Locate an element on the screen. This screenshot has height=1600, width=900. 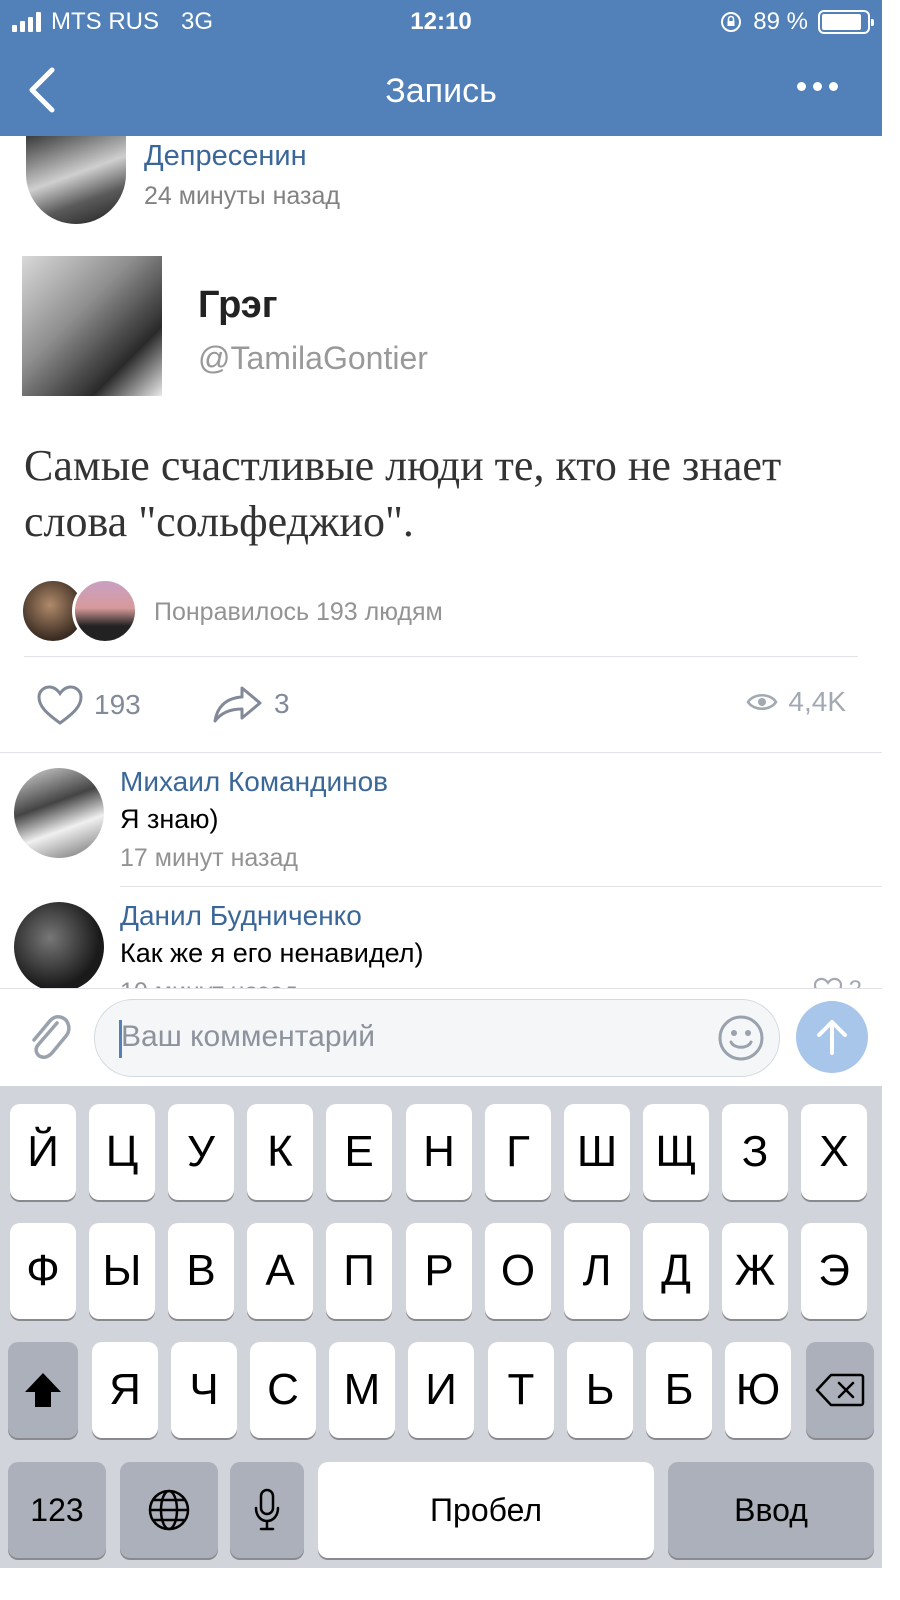
comment-like-count: 2 is located at coordinates (855, 982).